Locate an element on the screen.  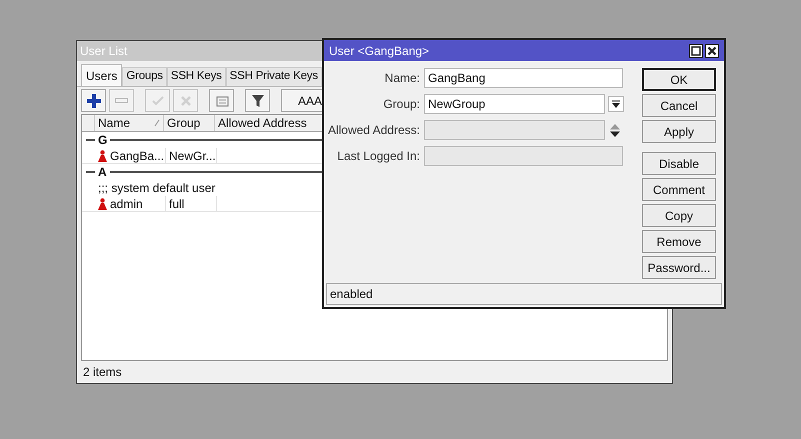
tab: Groups is located at coordinates (144, 76).